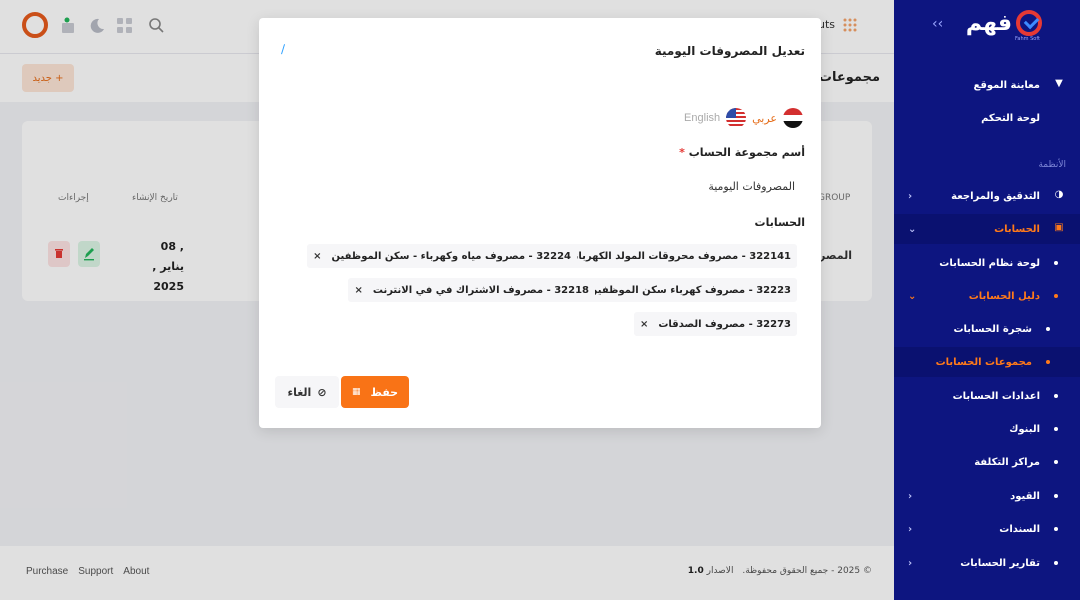 This screenshot has width=1080, height=600. Describe the element at coordinates (1004, 296) in the screenshot. I see `sidebar-item-label: دليل الحسابات` at that location.